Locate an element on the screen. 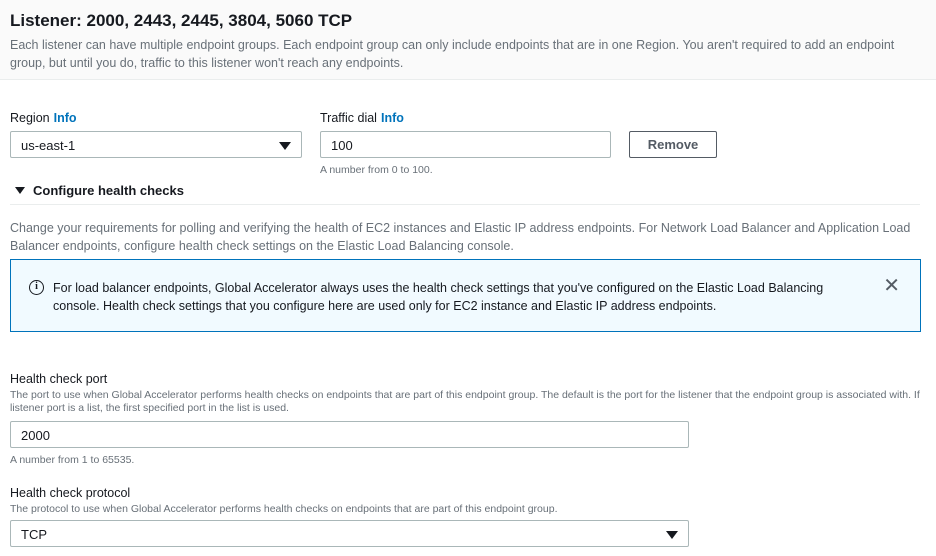 The height and width of the screenshot is (556, 936). close-icon: ✕ is located at coordinates (891, 286).